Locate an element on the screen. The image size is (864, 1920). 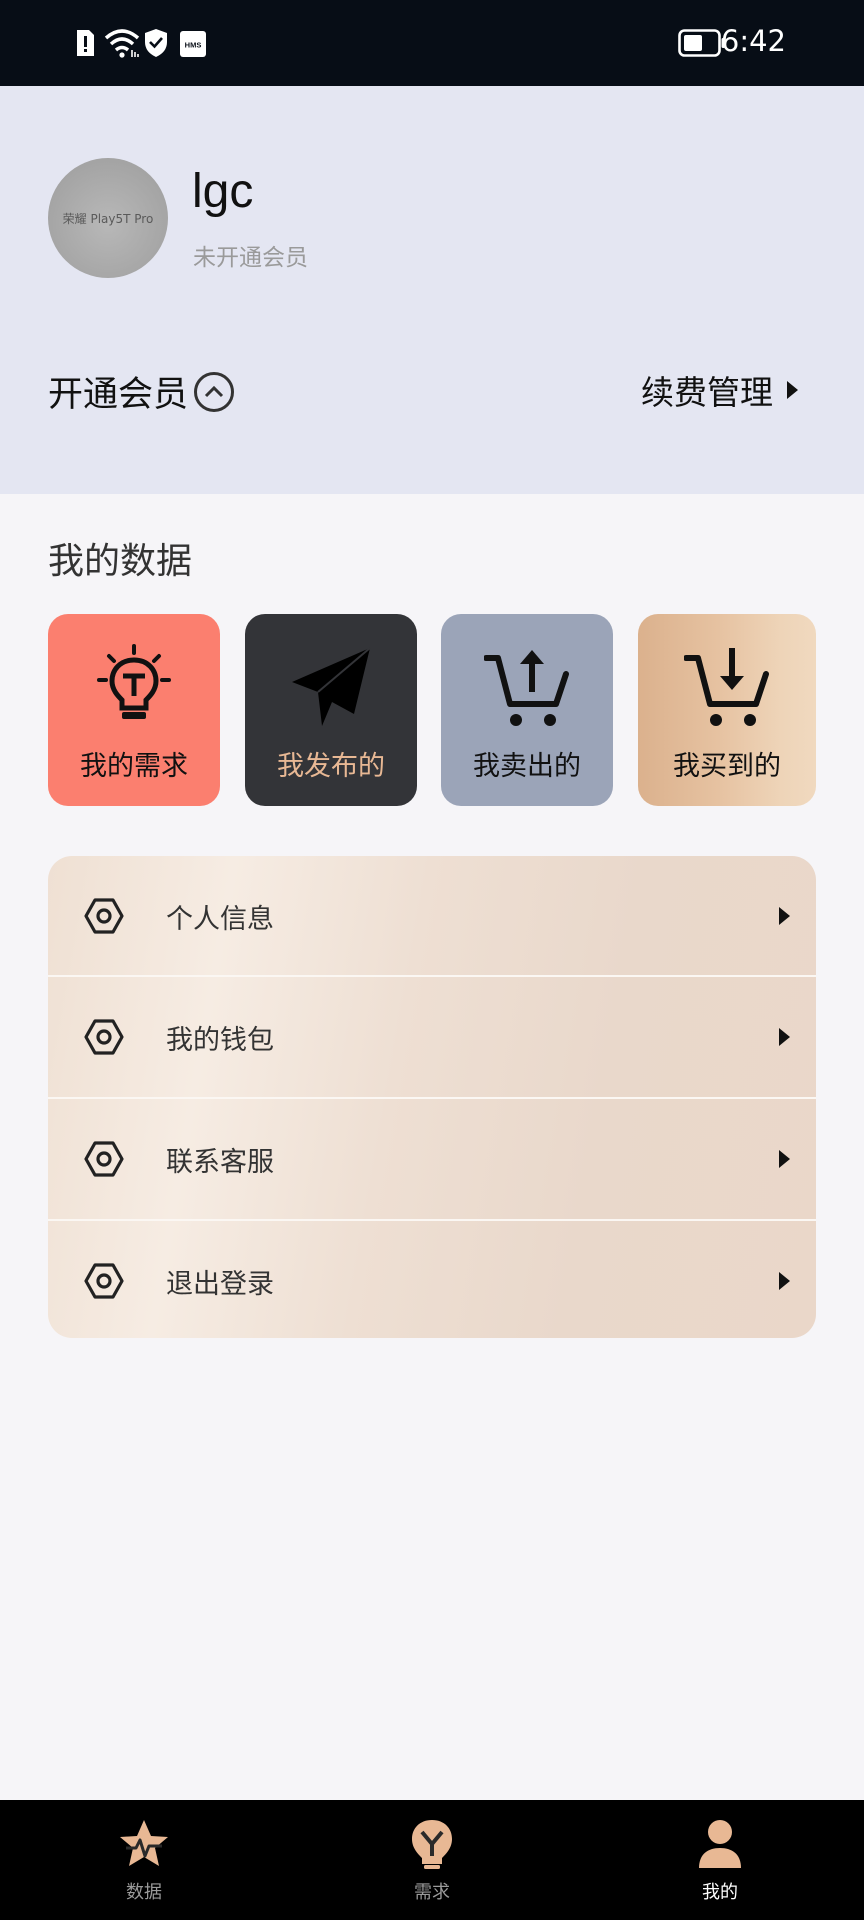
renew-management-button: 续费管理 is located at coordinates (719, 390).